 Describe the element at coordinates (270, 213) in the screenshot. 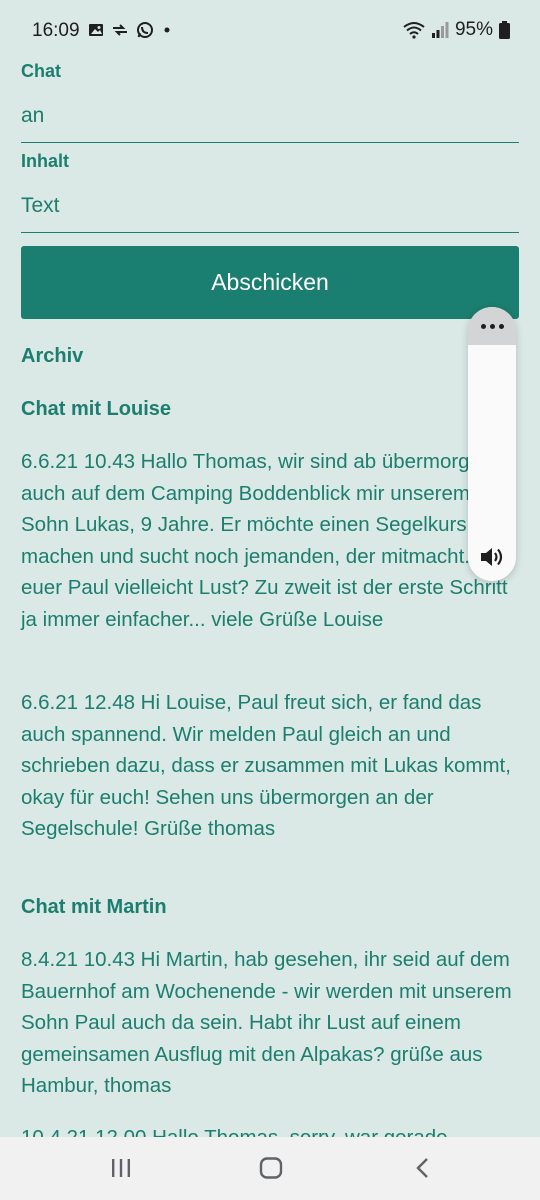

I see `content-input` at that location.